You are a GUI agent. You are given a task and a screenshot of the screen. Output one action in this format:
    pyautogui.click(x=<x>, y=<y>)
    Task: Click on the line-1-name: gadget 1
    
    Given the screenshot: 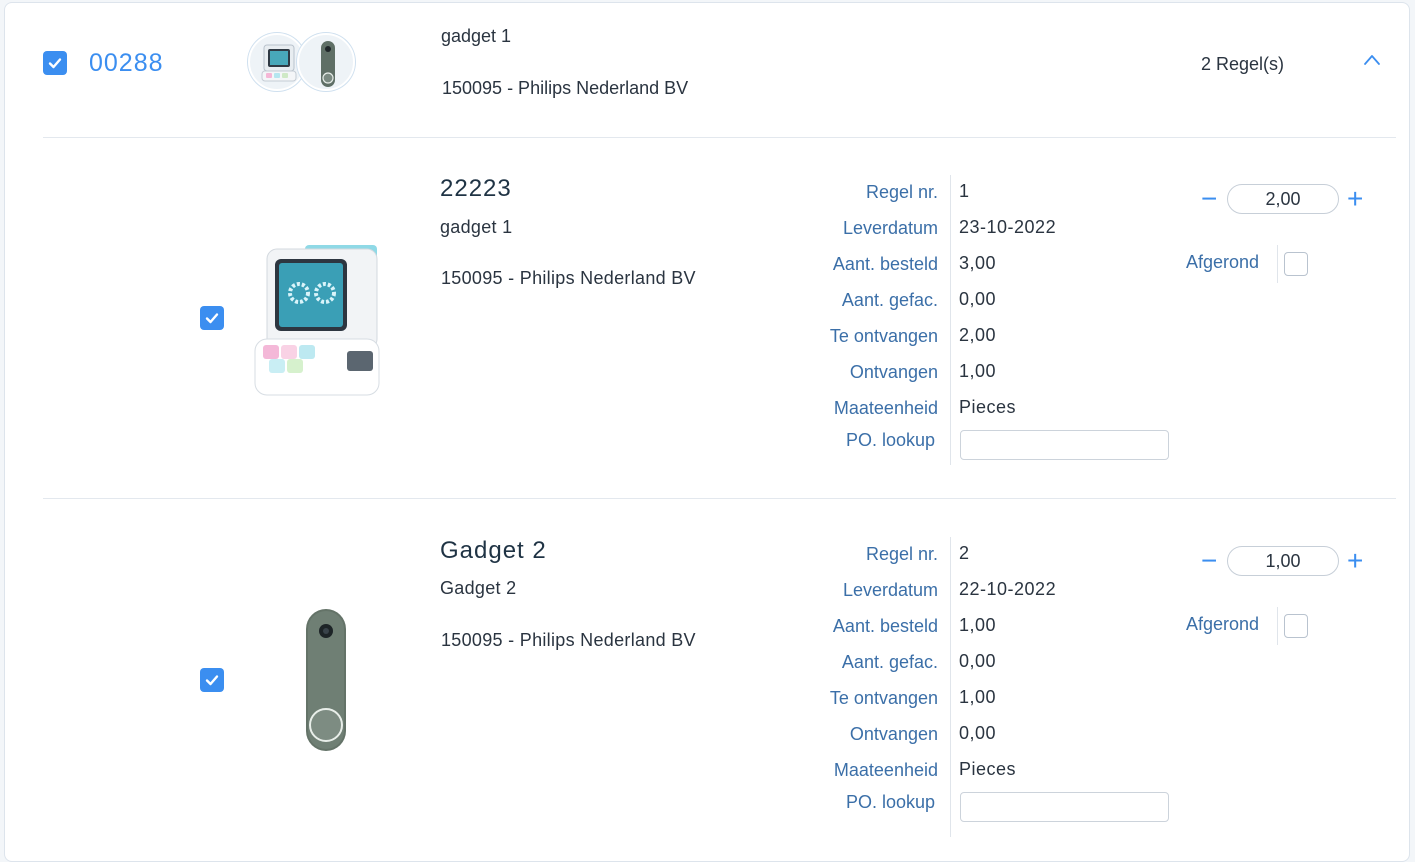 What is the action you would take?
    pyautogui.click(x=476, y=227)
    